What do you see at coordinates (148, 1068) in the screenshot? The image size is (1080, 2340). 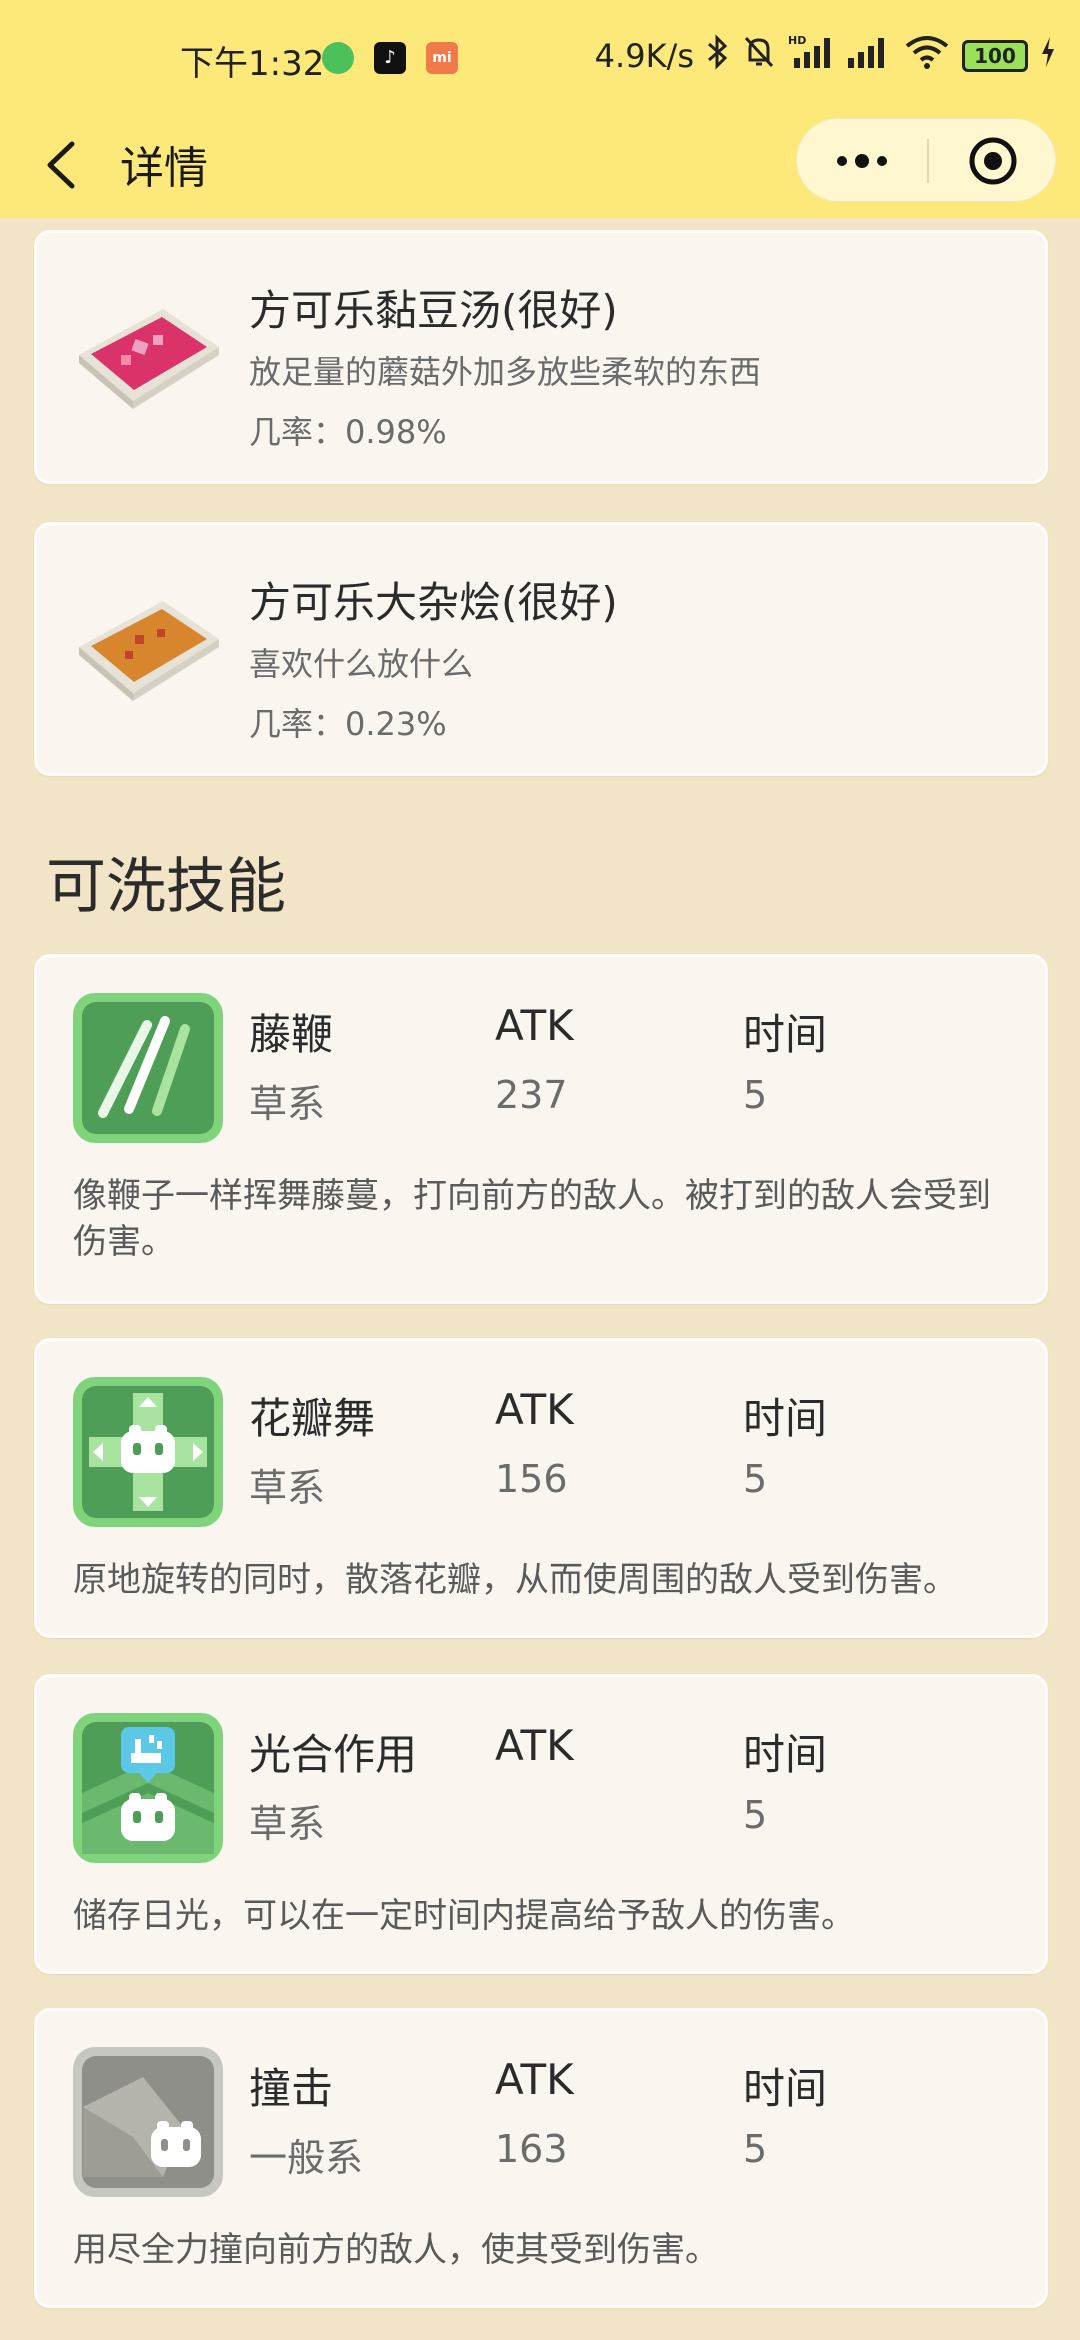 I see `vine-whip-icon` at bounding box center [148, 1068].